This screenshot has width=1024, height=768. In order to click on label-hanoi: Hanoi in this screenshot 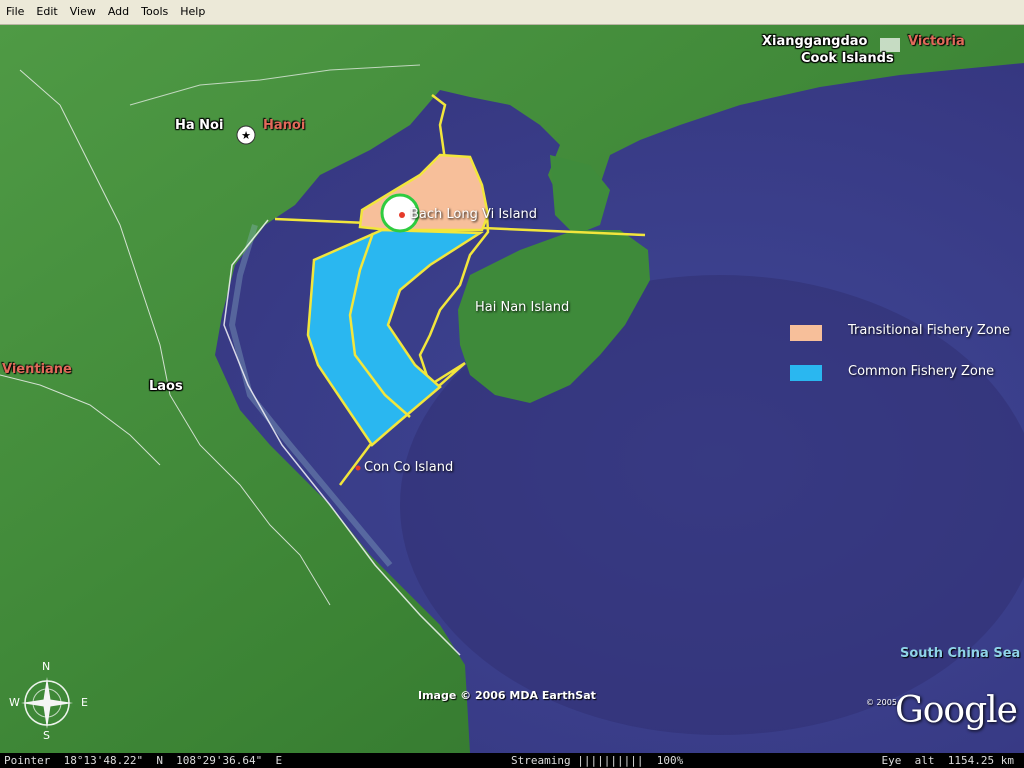, I will do `click(284, 125)`.